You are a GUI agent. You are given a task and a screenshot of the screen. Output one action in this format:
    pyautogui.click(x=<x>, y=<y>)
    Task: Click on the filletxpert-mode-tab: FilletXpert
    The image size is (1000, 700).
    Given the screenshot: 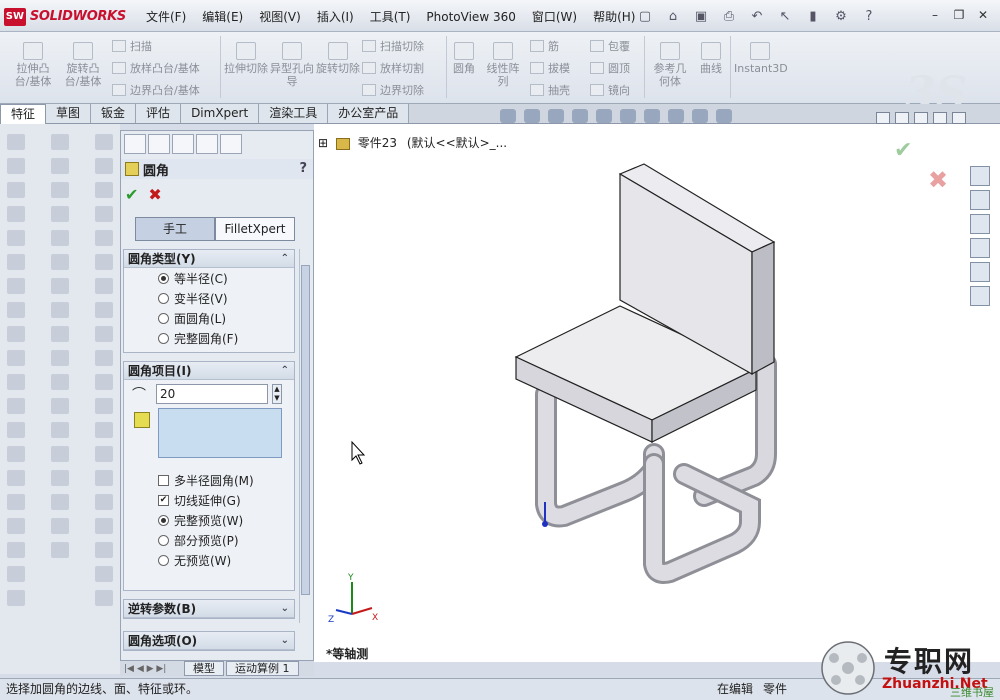 What is the action you would take?
    pyautogui.click(x=255, y=229)
    